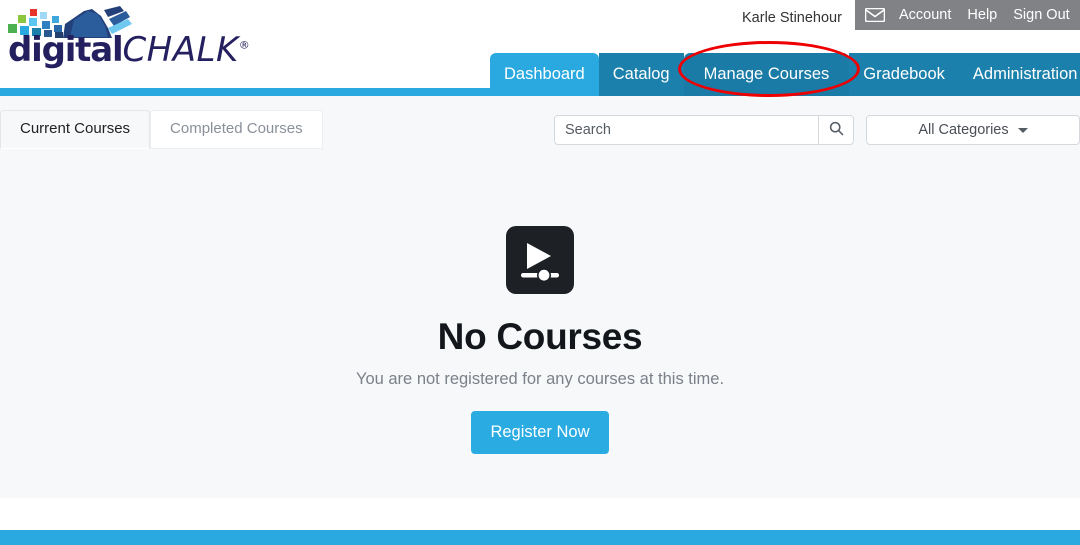  Describe the element at coordinates (544, 74) in the screenshot. I see `nav-item-dashboard: Dashboard` at that location.